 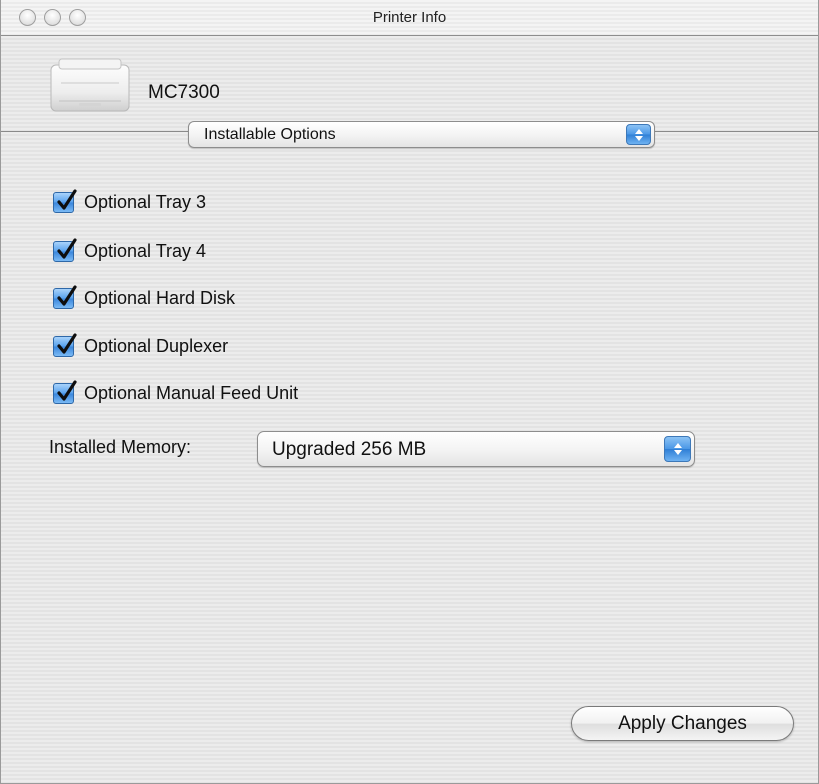 What do you see at coordinates (421, 134) in the screenshot?
I see `panel-select-popup: Installable Options` at bounding box center [421, 134].